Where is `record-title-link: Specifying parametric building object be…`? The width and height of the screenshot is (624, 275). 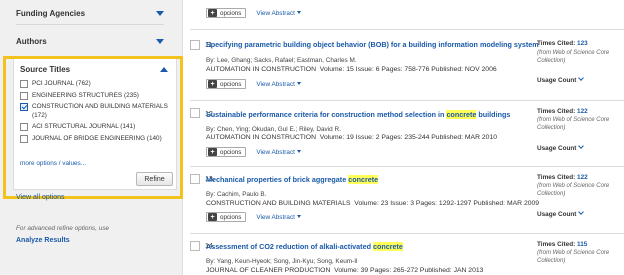
record-title-link: Specifying parametric building object be… is located at coordinates (373, 44).